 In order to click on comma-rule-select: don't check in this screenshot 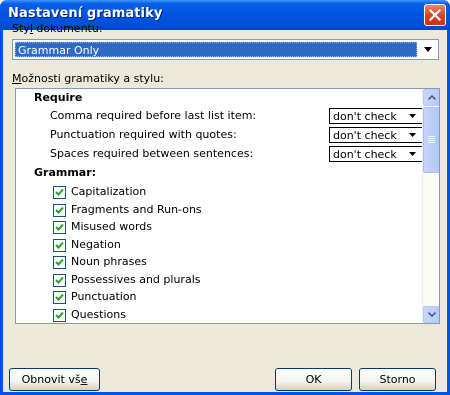, I will do `click(376, 116)`.